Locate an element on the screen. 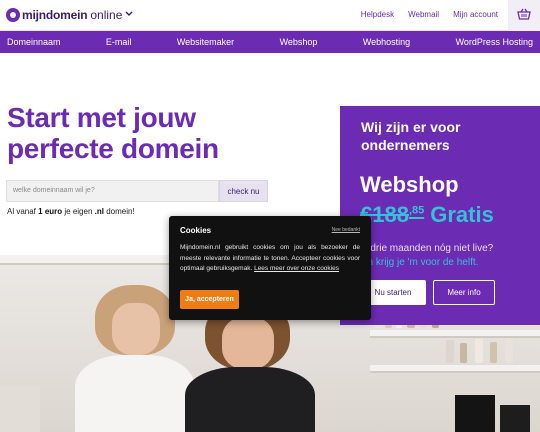 This screenshot has width=540, height=432. chevron-down-icon is located at coordinates (129, 14).